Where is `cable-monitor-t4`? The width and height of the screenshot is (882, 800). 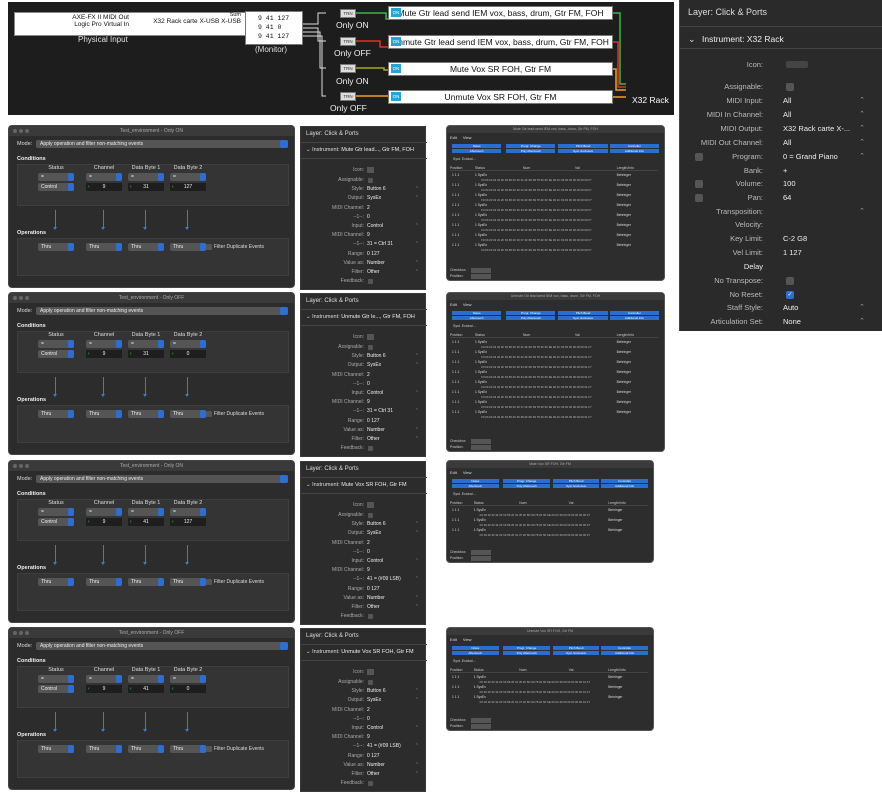
cable-monitor-t4 is located at coordinates (314, 66).